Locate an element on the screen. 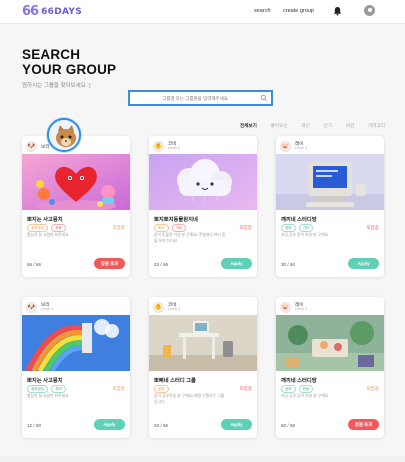 This screenshot has width=405, height=462. top-navigation-bar: 66 66DAYS search create group is located at coordinates (202, 12).